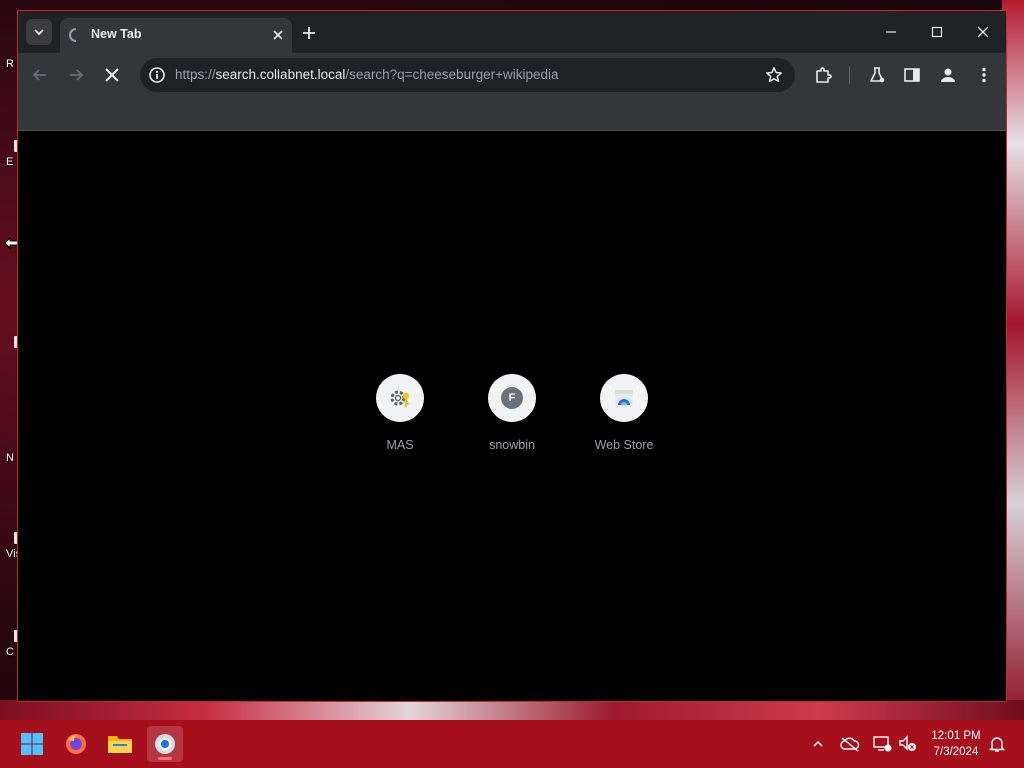 The height and width of the screenshot is (768, 1024). Describe the element at coordinates (176, 35) in the screenshot. I see `tab-new-tab: New Tab` at that location.